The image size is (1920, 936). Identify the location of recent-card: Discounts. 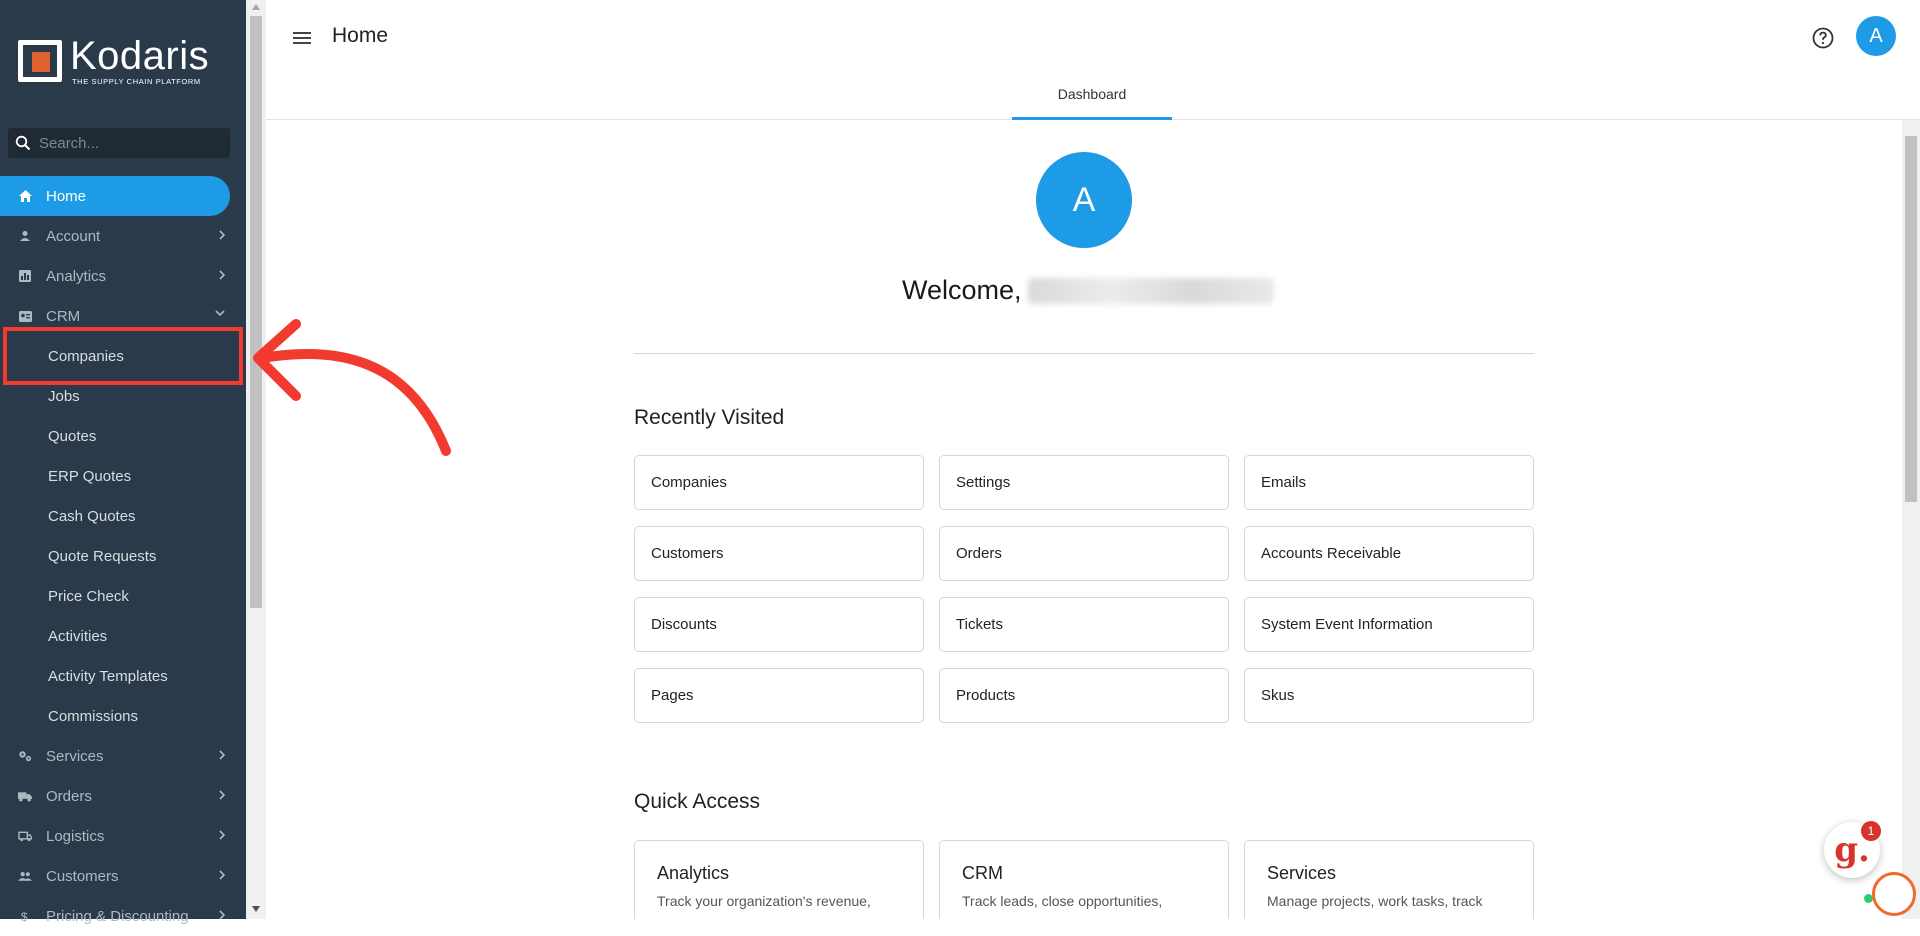
(779, 624).